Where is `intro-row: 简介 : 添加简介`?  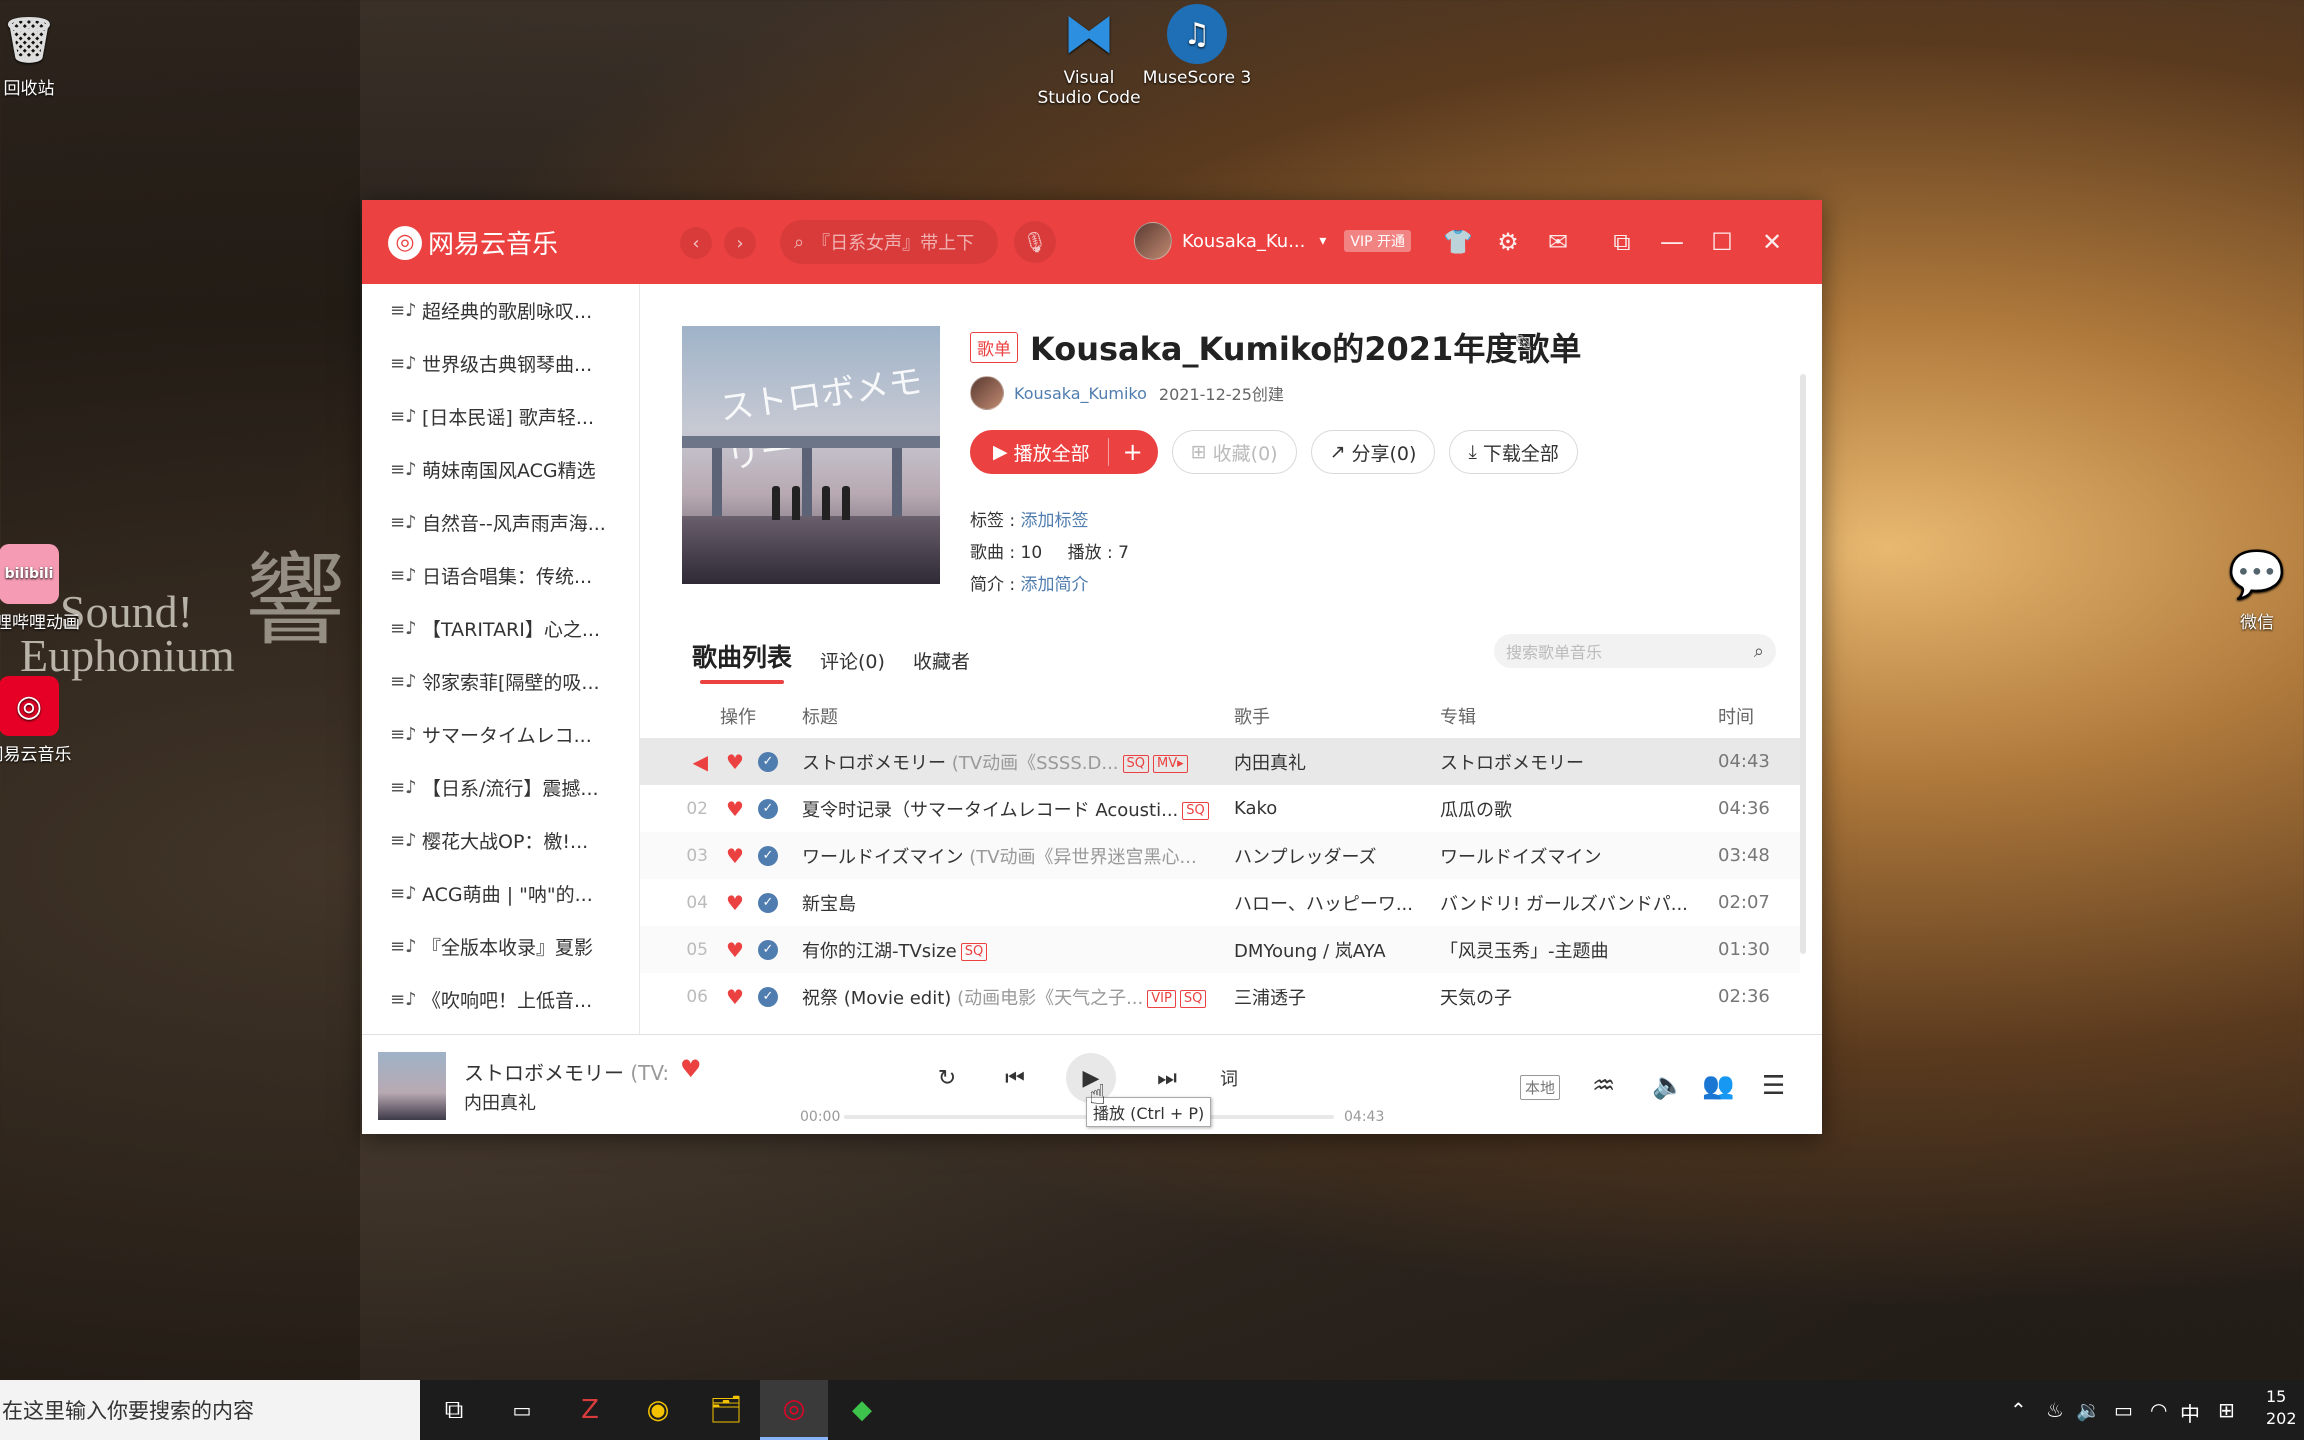
intro-row: 简介 : 添加简介 is located at coordinates (1029, 585).